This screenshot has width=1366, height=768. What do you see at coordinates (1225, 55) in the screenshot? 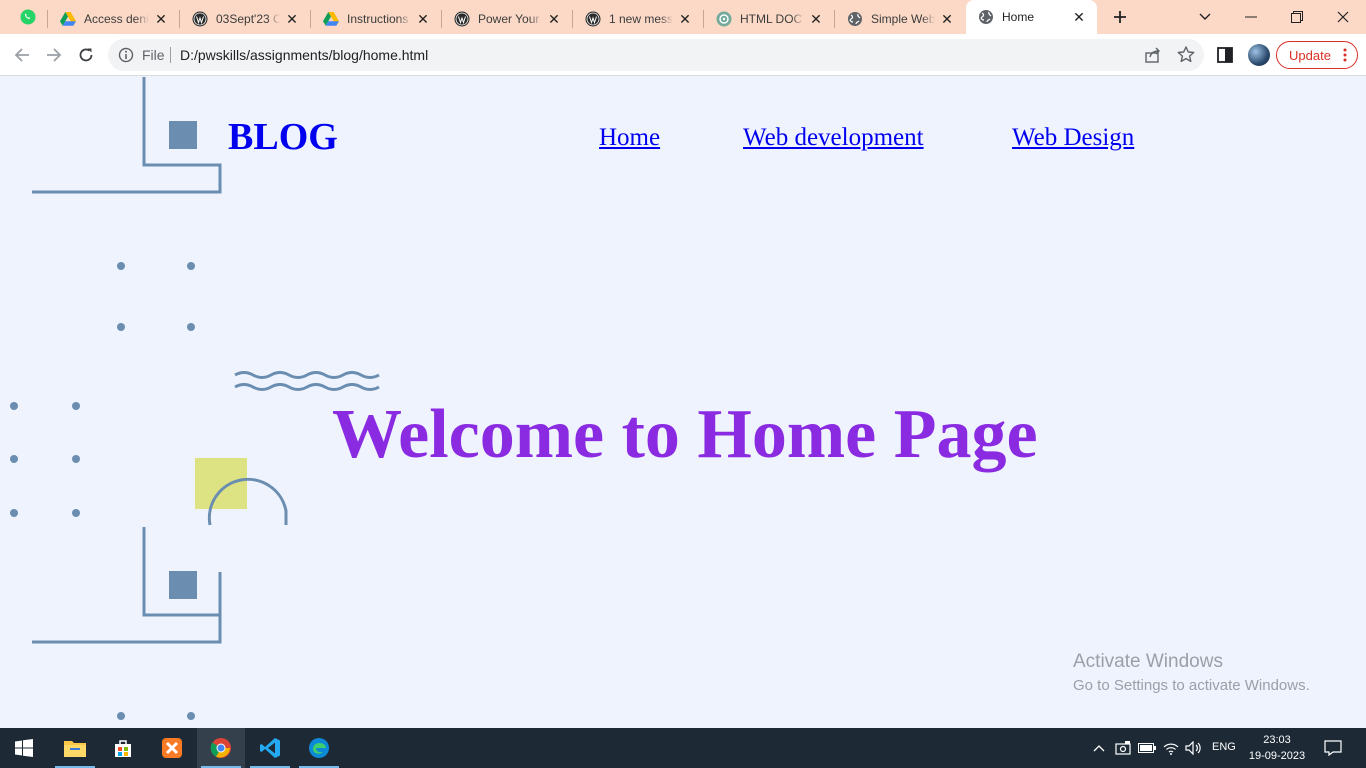
I see `side-panel-icon` at bounding box center [1225, 55].